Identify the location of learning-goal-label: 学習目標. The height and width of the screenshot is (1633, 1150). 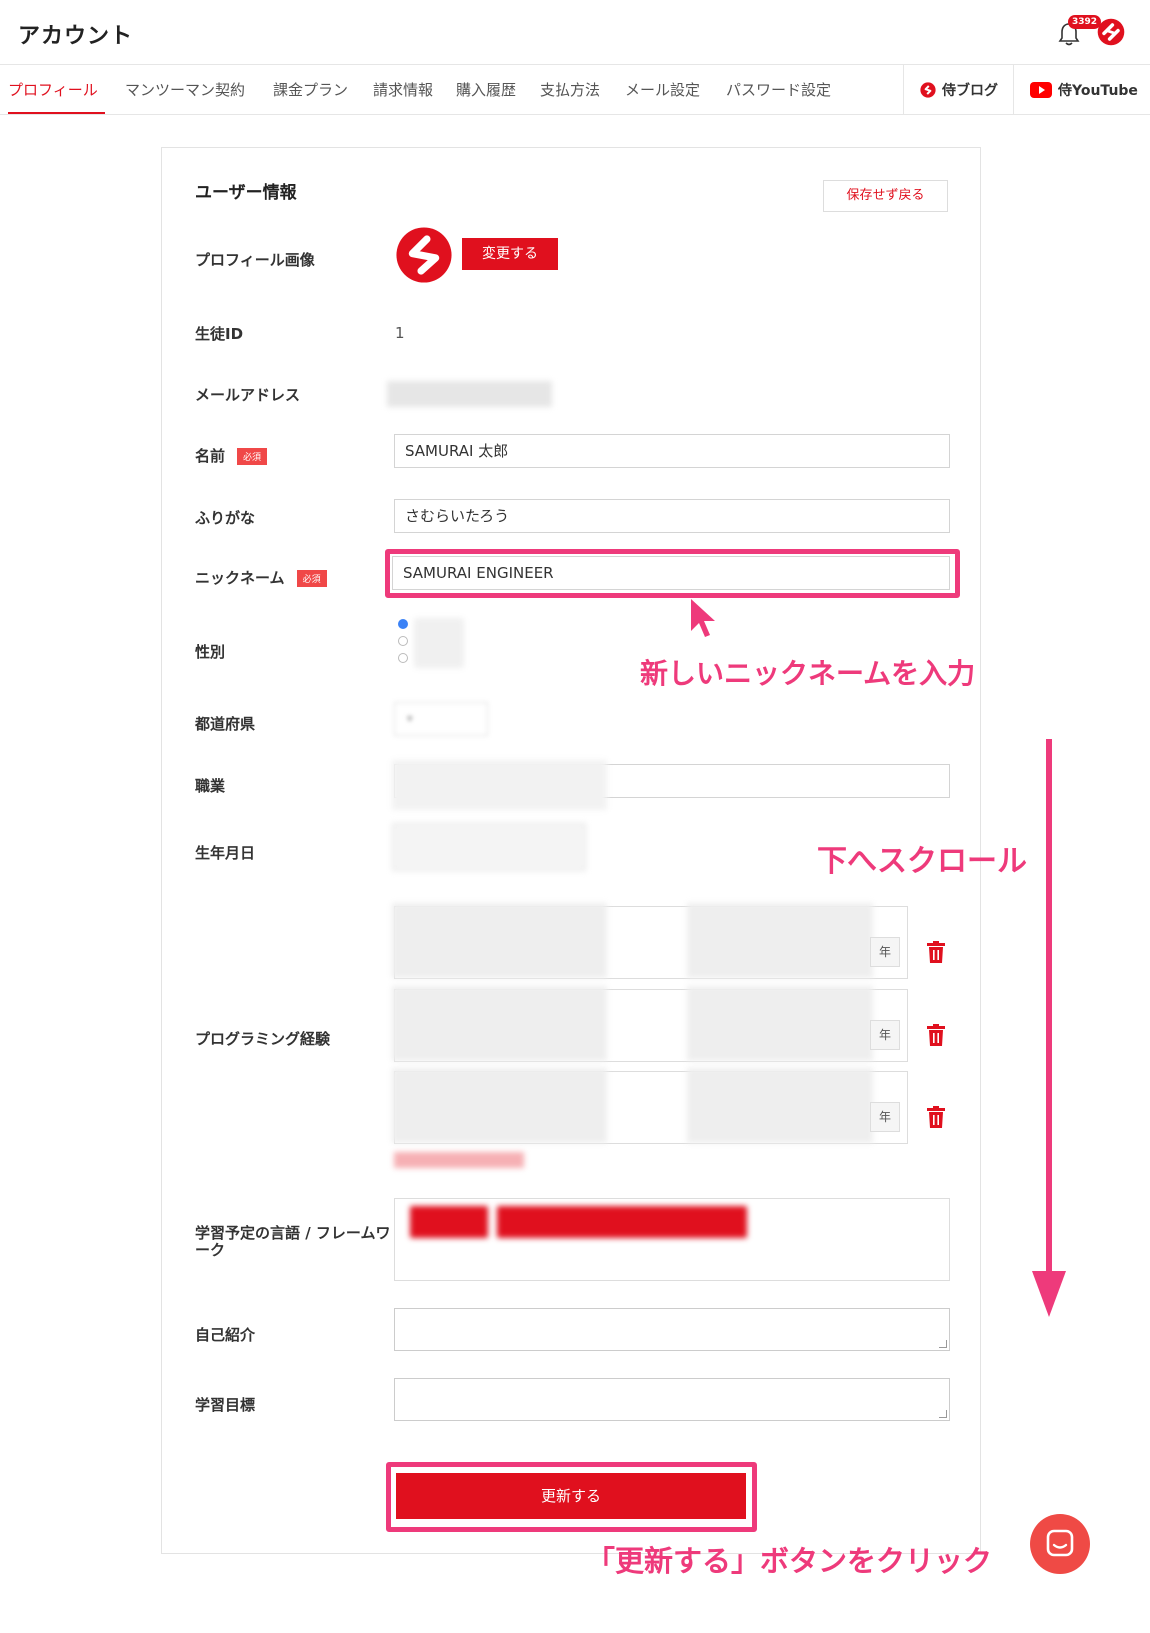
(225, 1405).